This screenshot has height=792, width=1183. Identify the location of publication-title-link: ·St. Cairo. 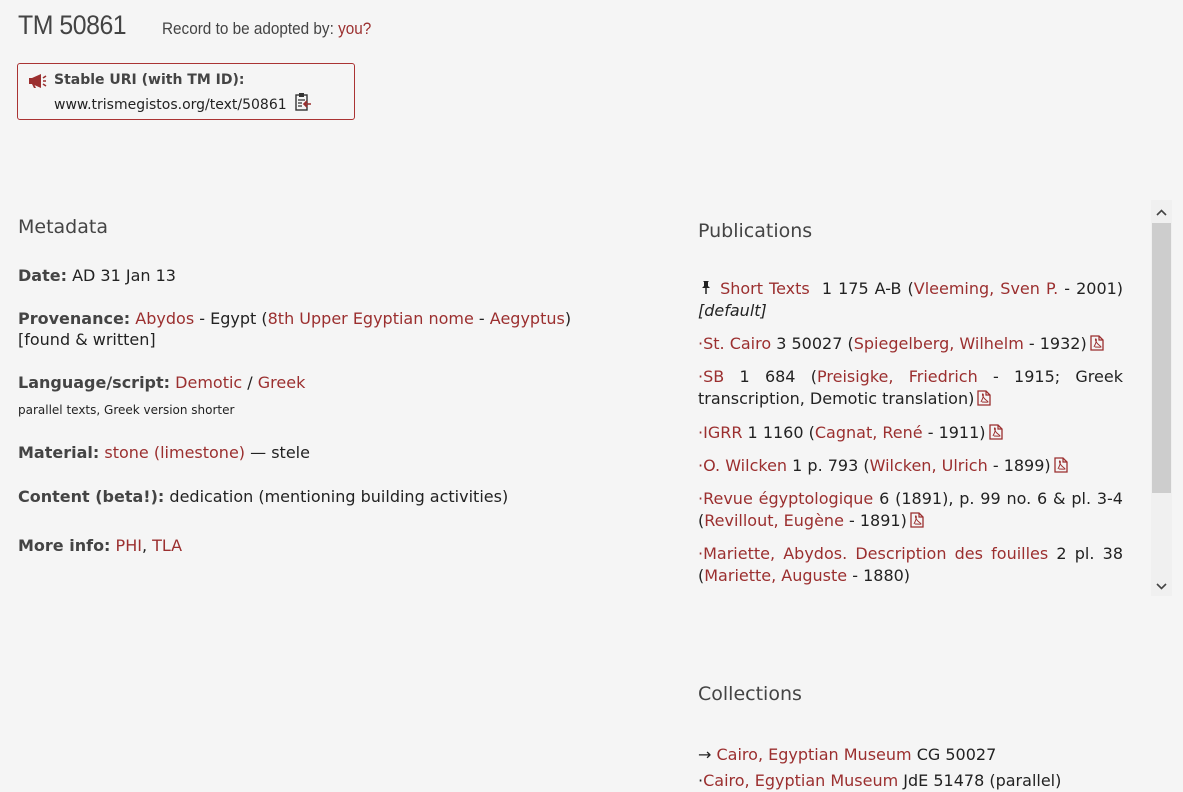
(734, 343).